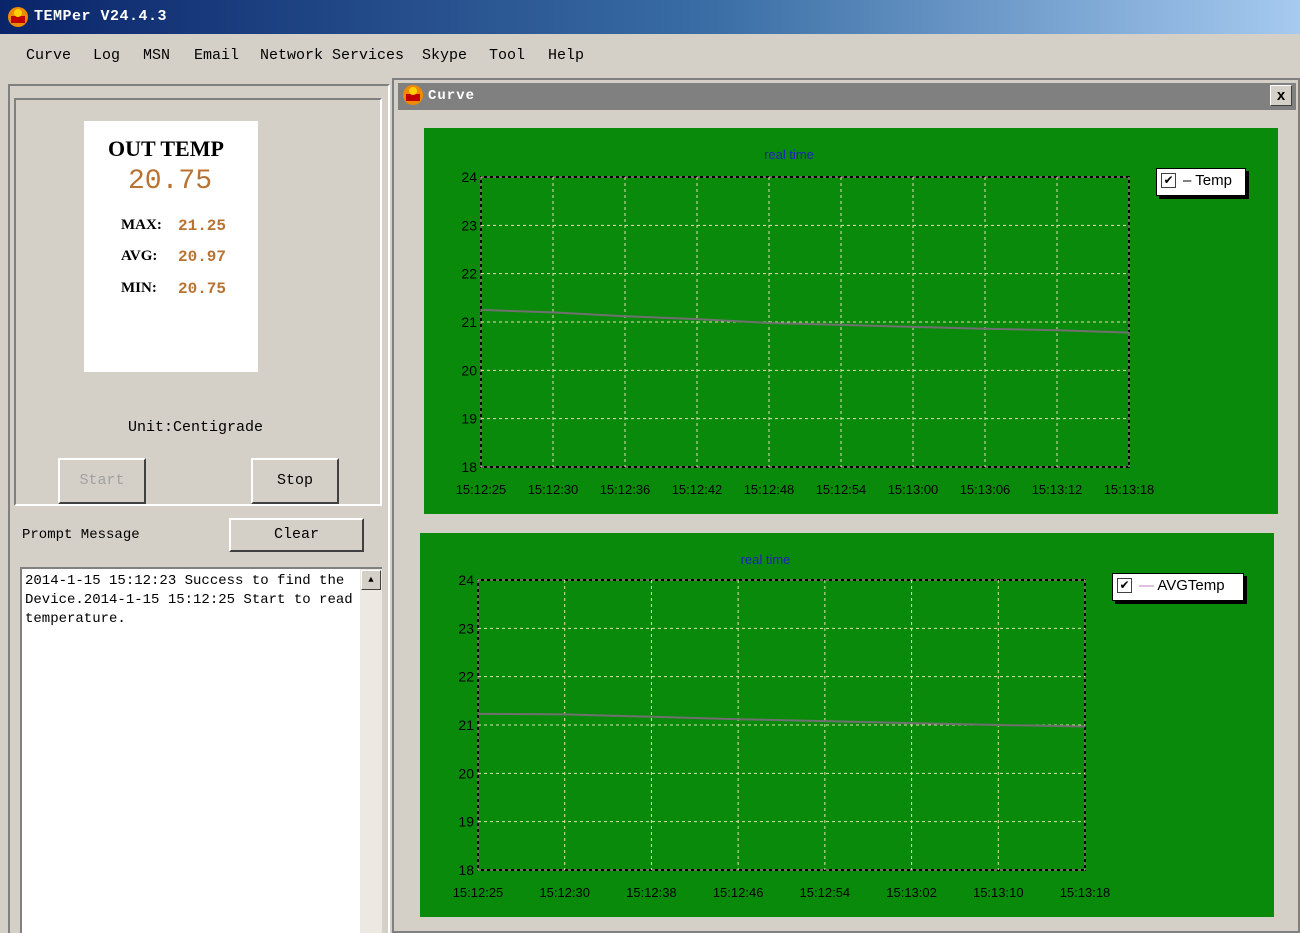 This screenshot has height=933, width=1300. What do you see at coordinates (444, 55) in the screenshot?
I see `menu-skype: Skype` at bounding box center [444, 55].